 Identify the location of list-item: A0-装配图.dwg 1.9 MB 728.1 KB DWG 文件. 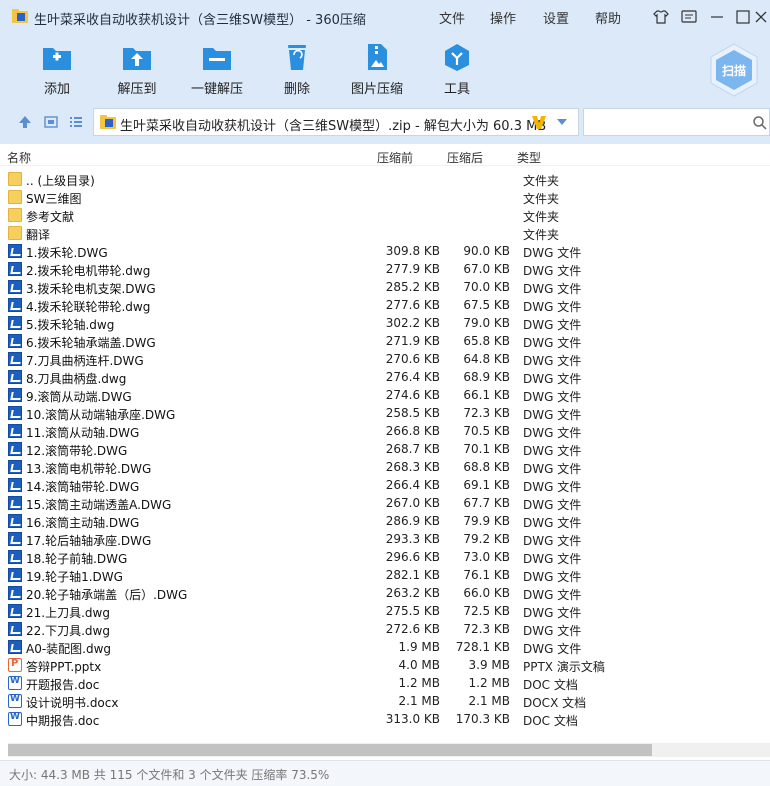
(330, 647).